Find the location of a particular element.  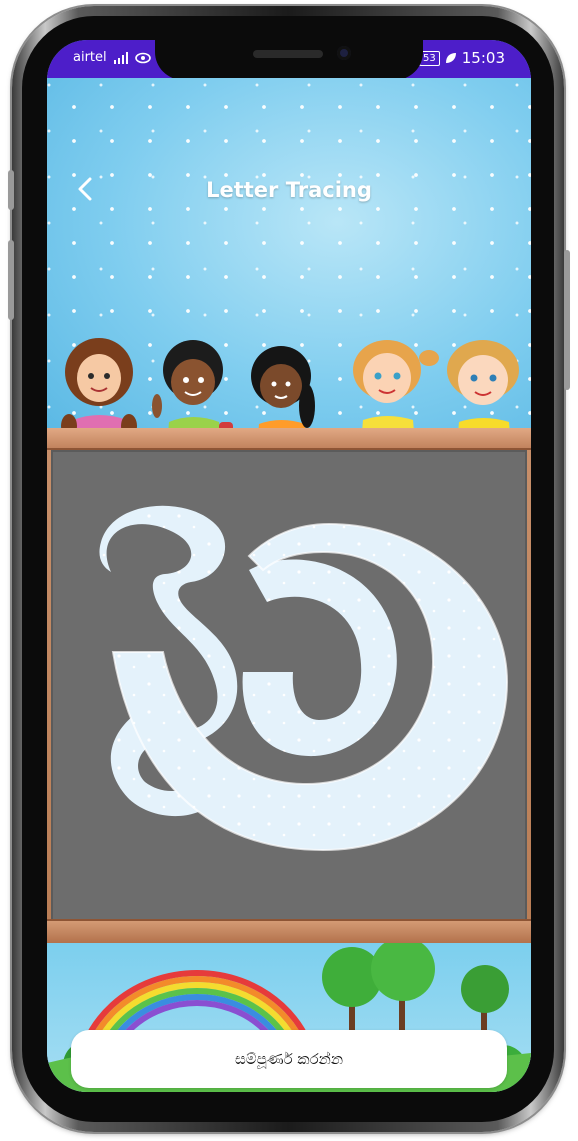

clock: 15:03 is located at coordinates (483, 58).